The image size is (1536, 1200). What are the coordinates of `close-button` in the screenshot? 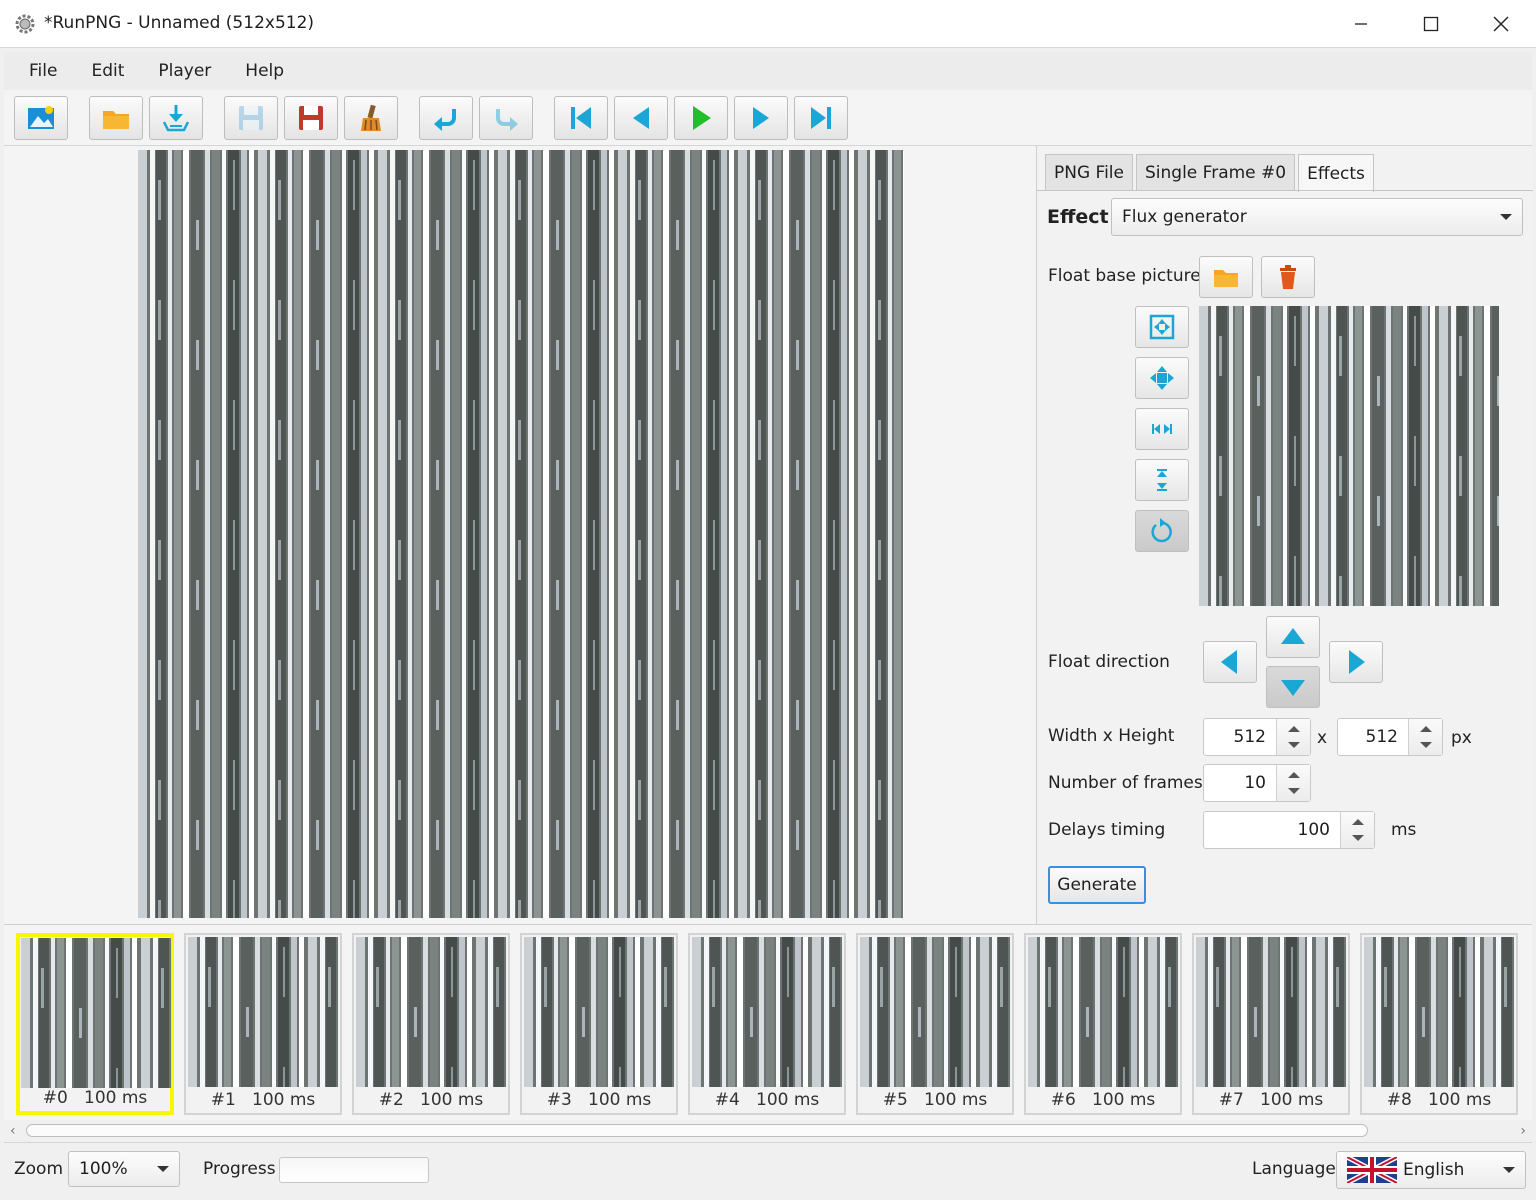 It's located at (1501, 24).